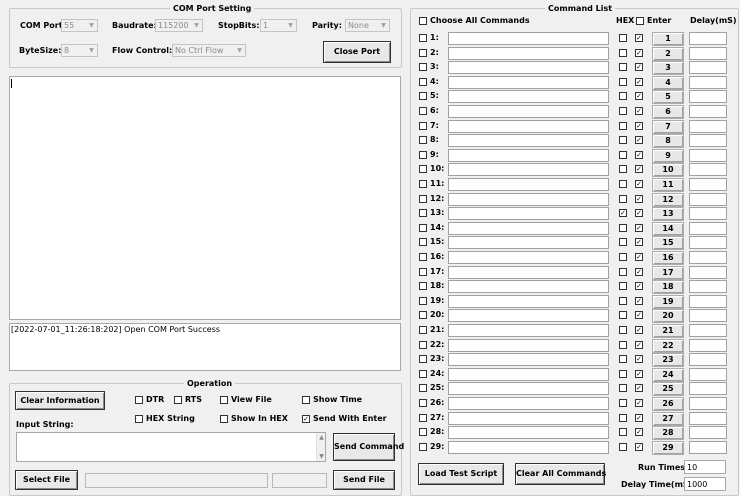 This screenshot has height=496, width=740. Describe the element at coordinates (668, 360) in the screenshot. I see `command-send-button: 23` at that location.